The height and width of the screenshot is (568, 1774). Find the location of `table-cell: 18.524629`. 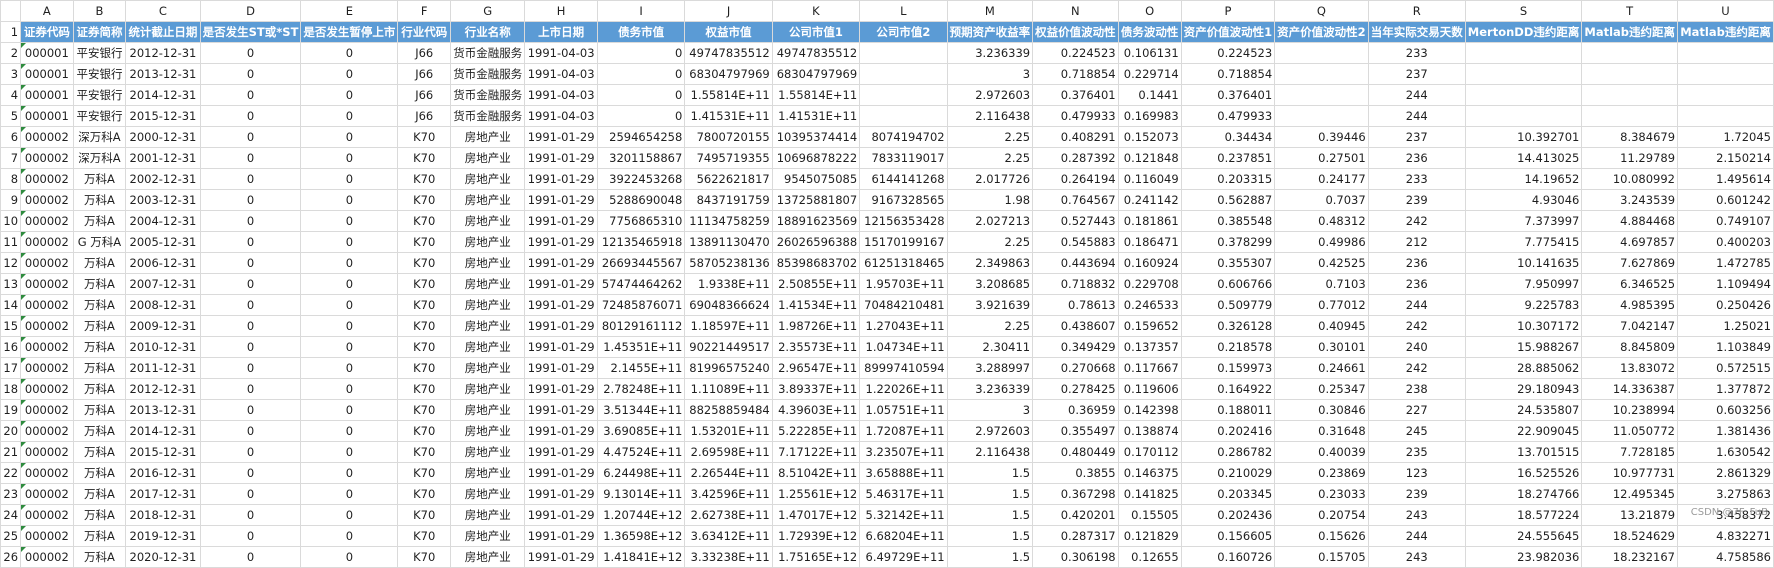

table-cell: 18.524629 is located at coordinates (1630, 536).